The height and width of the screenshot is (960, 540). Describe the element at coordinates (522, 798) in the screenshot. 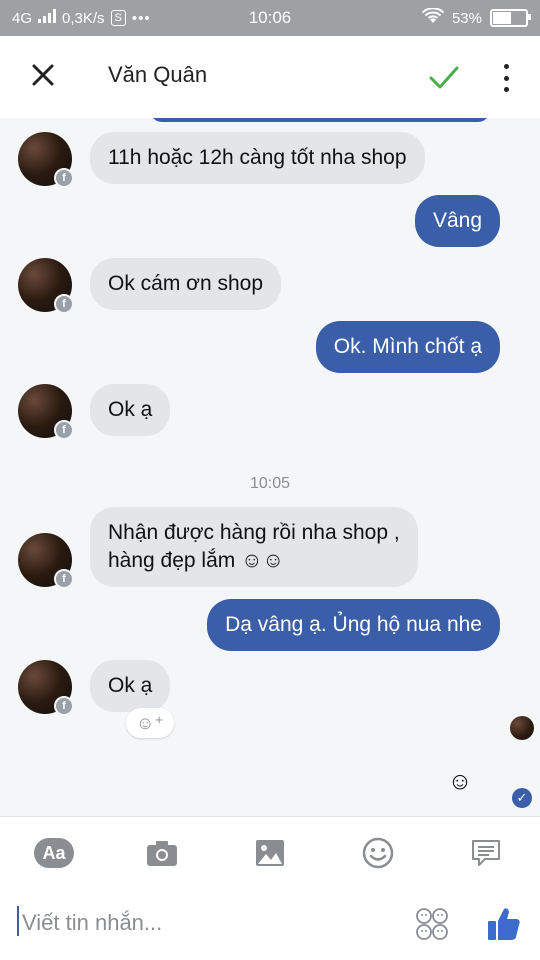

I see `sent-check-icon: ✓` at that location.